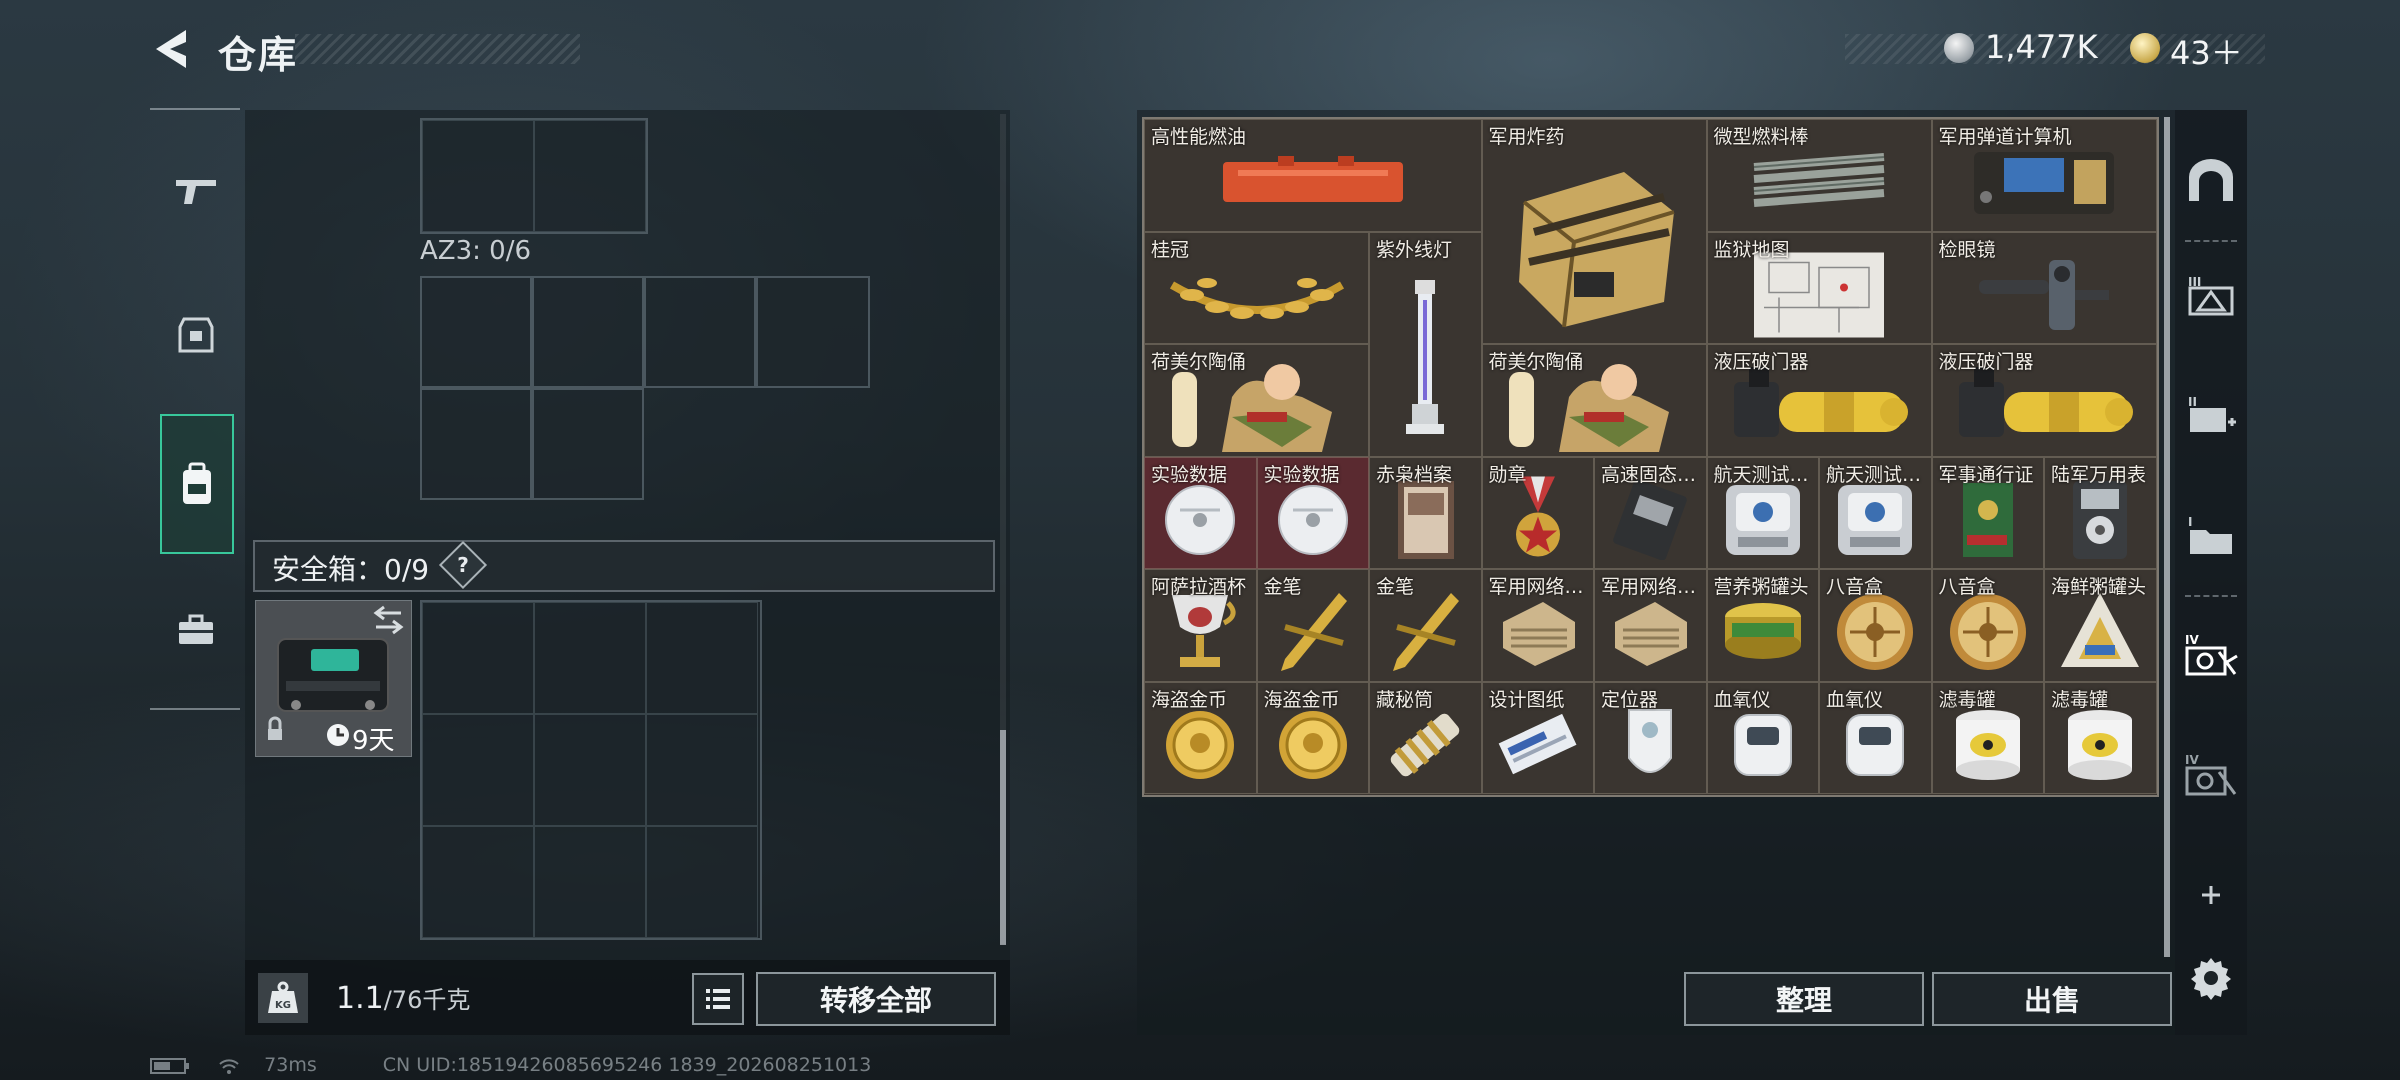 Image resolution: width=2400 pixels, height=1080 pixels. I want to click on svg-text: IV, so click(2192, 640).